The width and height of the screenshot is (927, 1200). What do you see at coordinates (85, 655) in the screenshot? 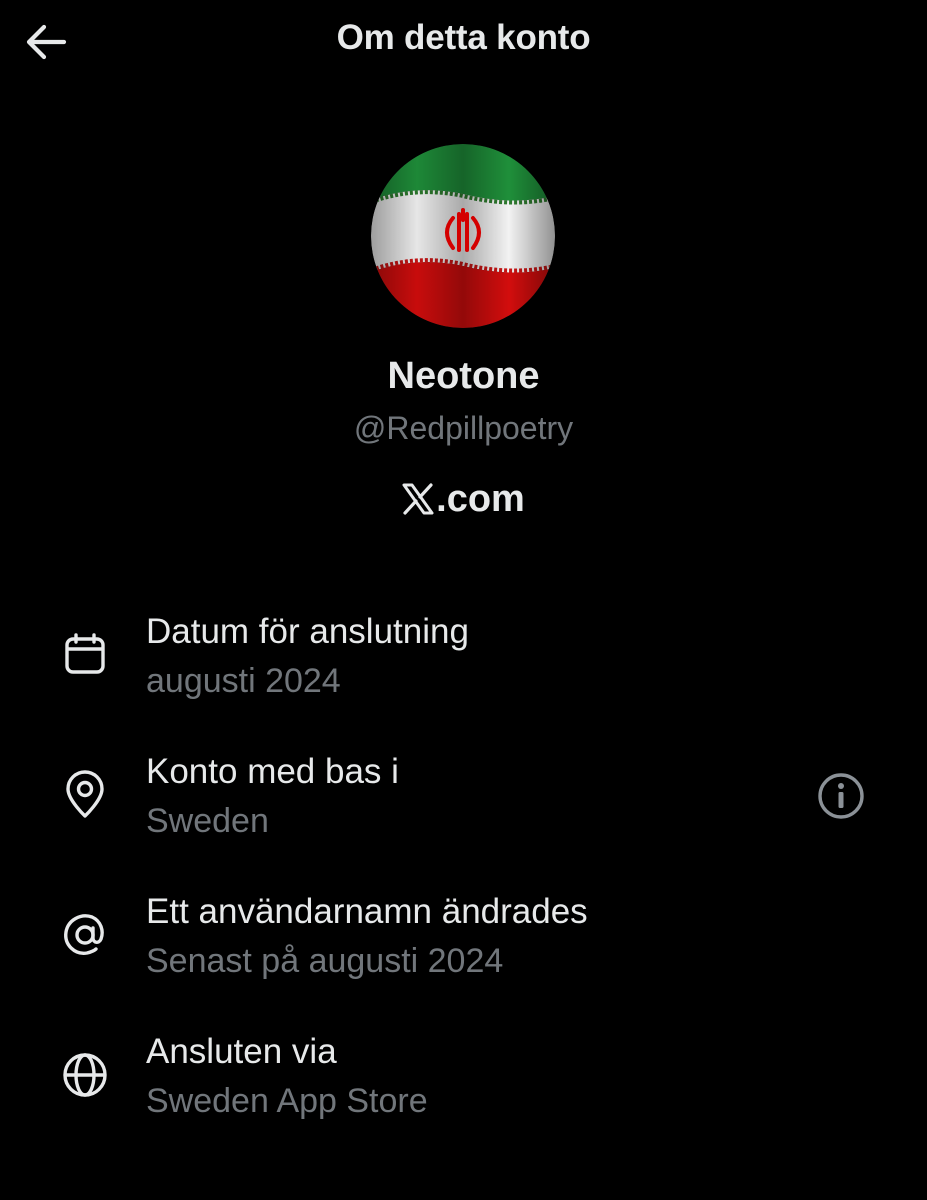
I see `calendar-icon` at bounding box center [85, 655].